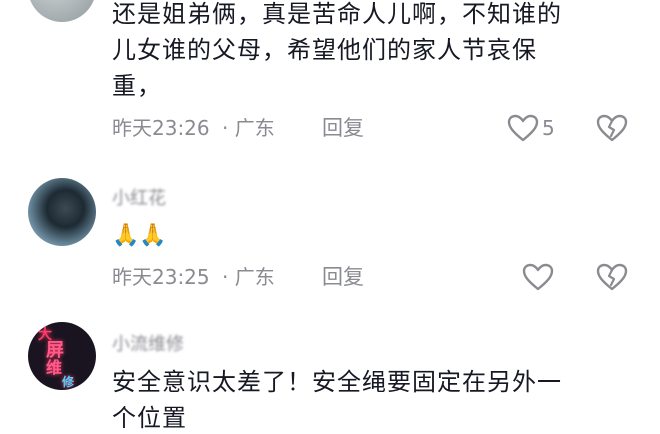 The image size is (660, 434). Describe the element at coordinates (161, 277) in the screenshot. I see `comment-time: 昨天23:25` at that location.